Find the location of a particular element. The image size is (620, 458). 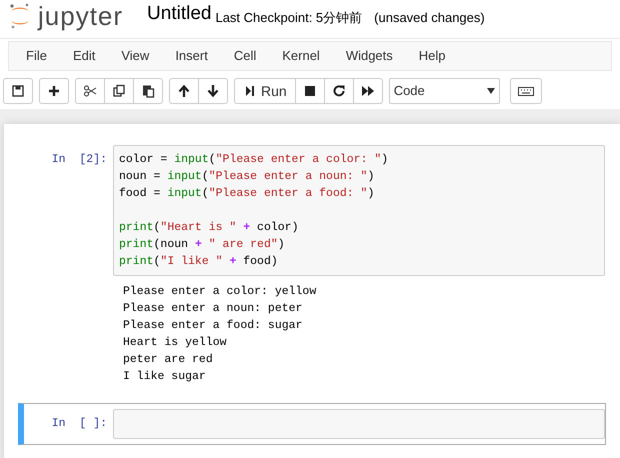

stop-button is located at coordinates (309, 91).